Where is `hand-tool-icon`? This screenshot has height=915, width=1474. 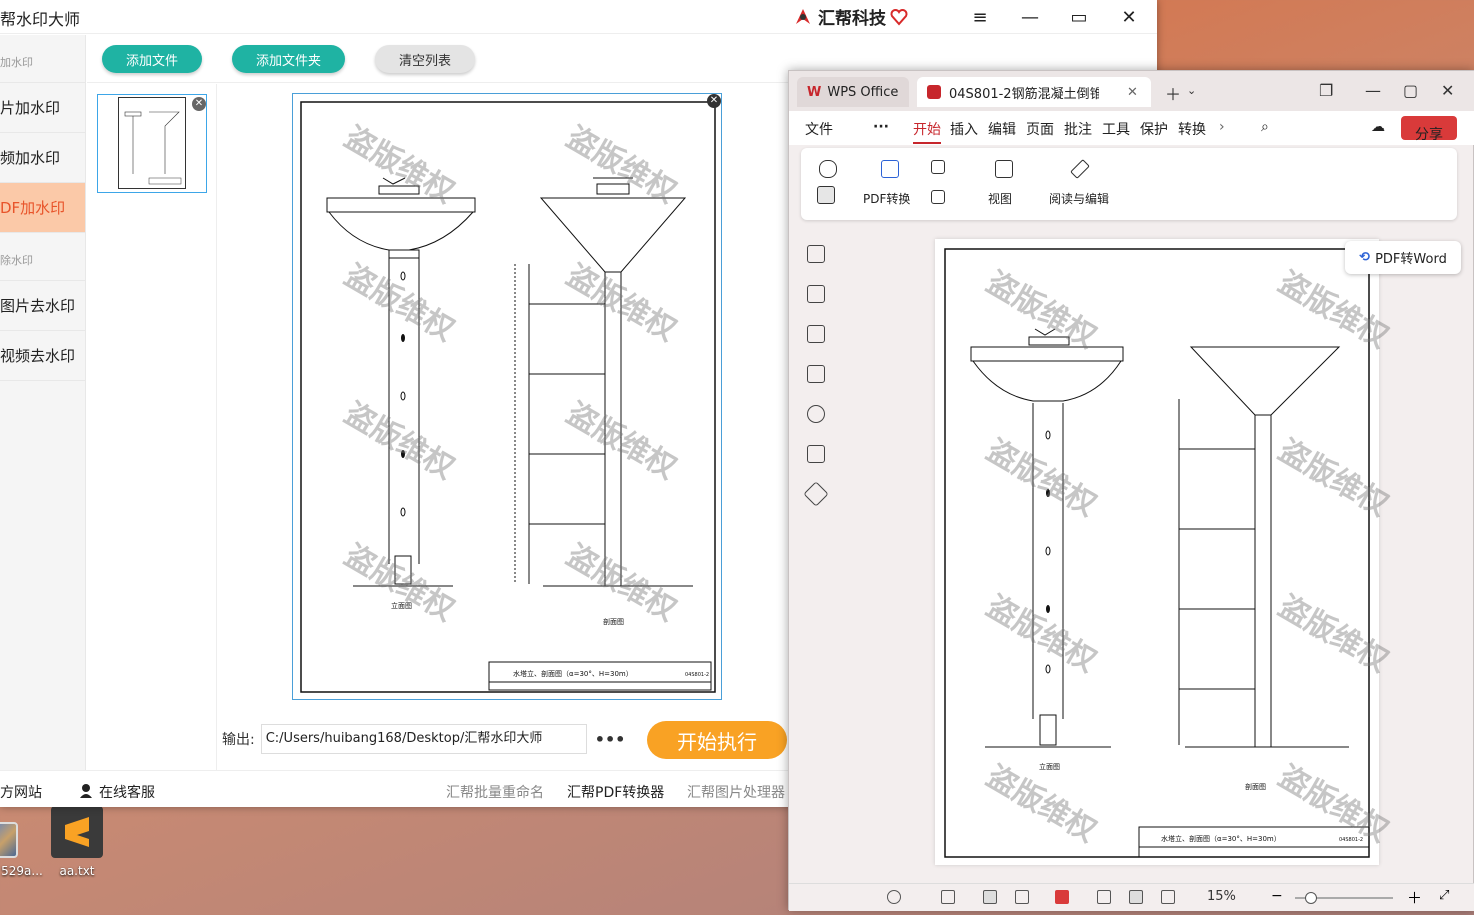 hand-tool-icon is located at coordinates (828, 169).